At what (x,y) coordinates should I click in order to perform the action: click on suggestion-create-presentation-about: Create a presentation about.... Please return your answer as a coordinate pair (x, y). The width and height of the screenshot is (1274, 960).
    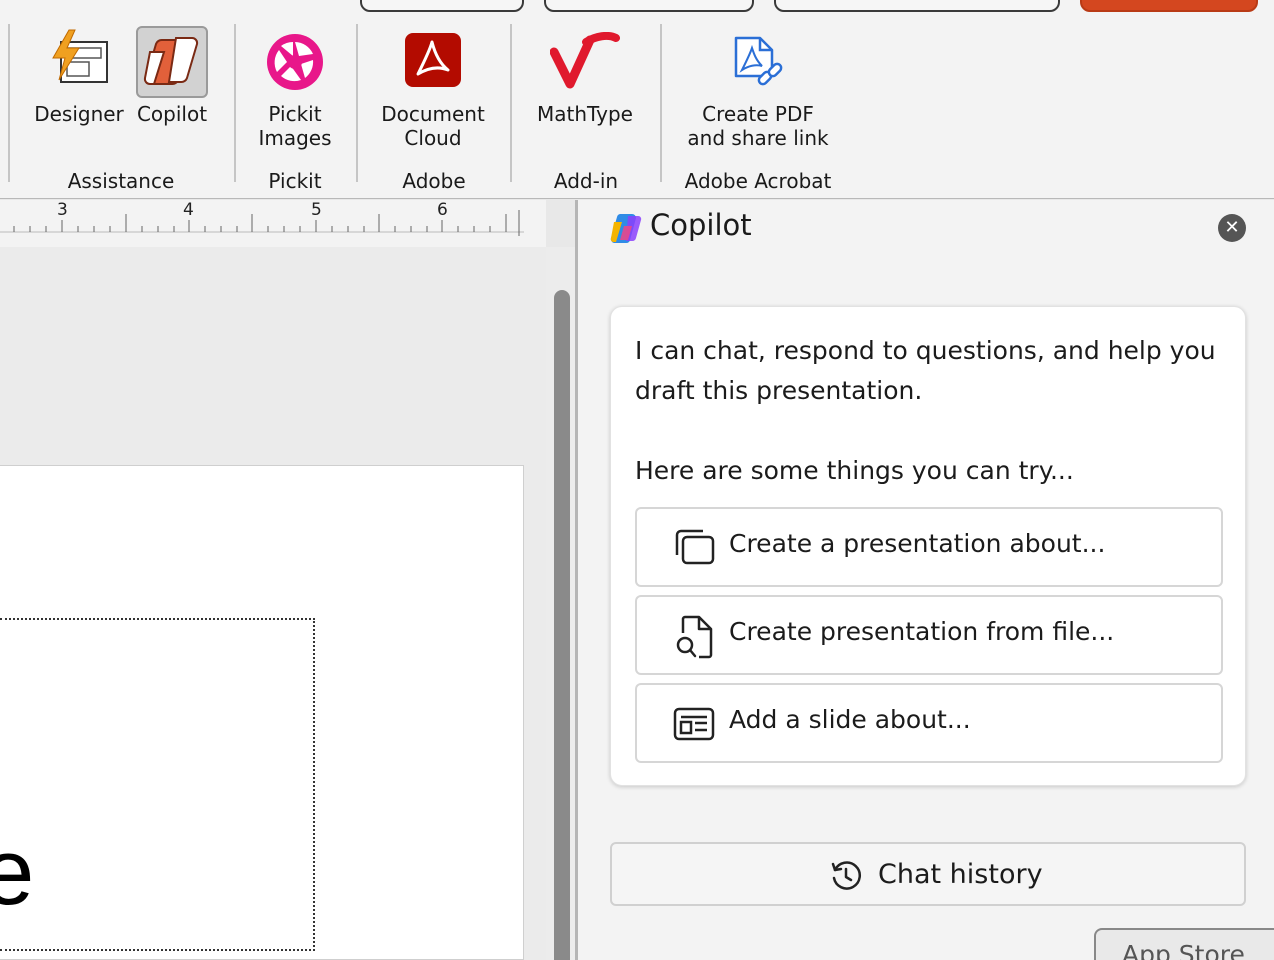
    Looking at the image, I should click on (929, 547).